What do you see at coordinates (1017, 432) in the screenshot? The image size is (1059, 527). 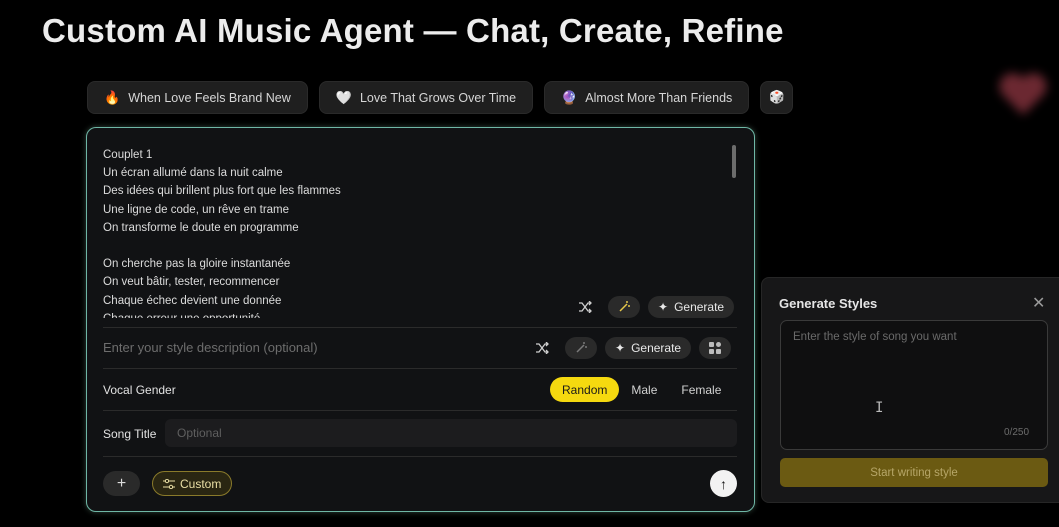 I see `character-counter: 0/250` at bounding box center [1017, 432].